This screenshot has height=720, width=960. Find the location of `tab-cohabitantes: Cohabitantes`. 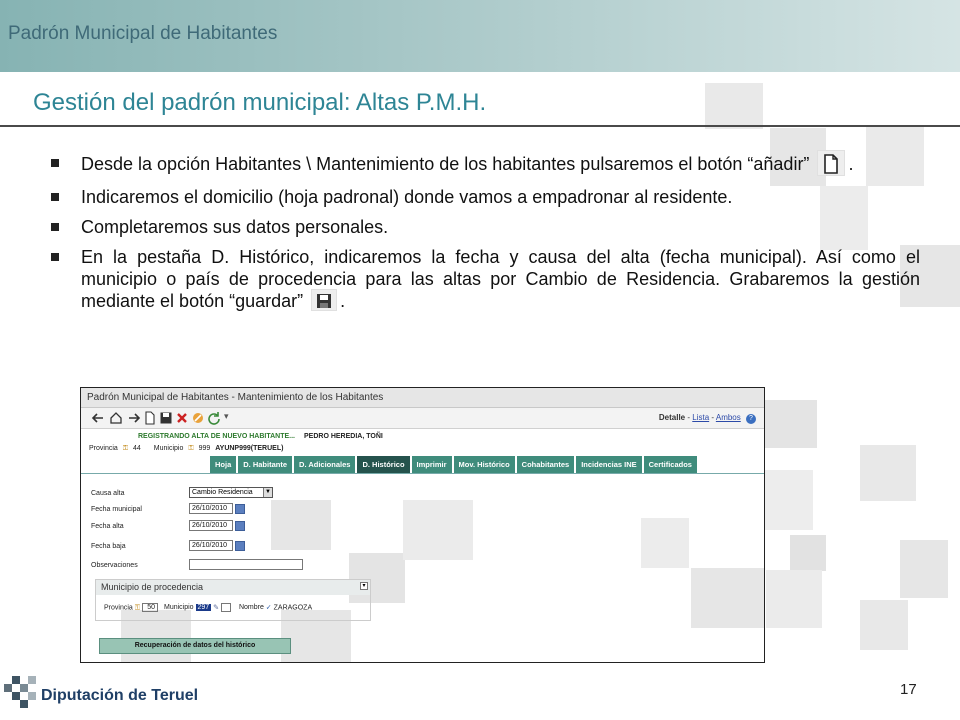

tab-cohabitantes: Cohabitantes is located at coordinates (545, 464).